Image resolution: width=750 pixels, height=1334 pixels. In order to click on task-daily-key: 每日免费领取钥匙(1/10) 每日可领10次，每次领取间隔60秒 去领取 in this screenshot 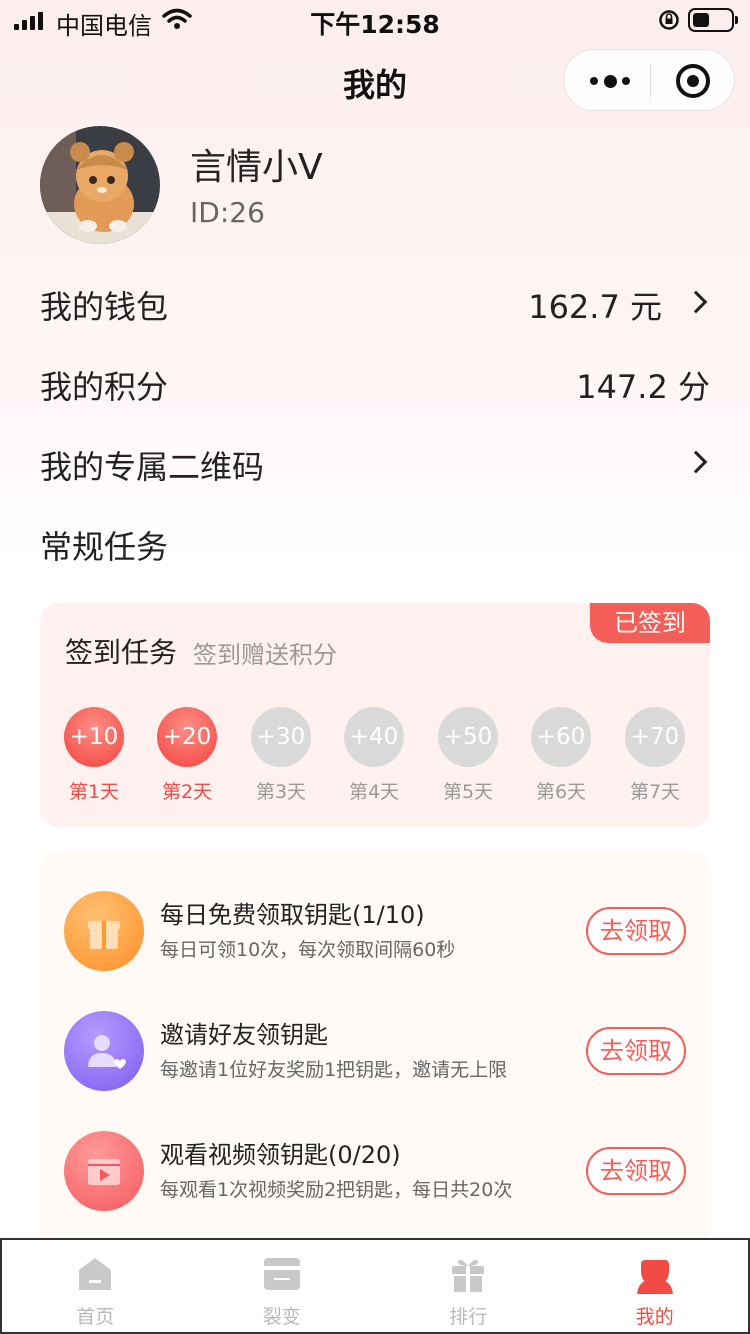, I will do `click(375, 926)`.